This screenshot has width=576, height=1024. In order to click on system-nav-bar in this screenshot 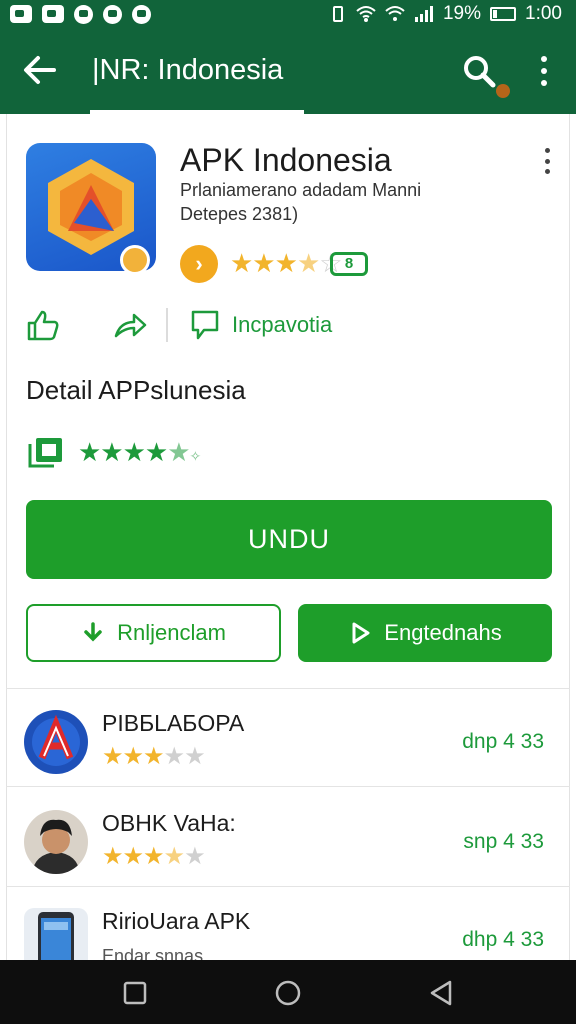, I will do `click(288, 992)`.